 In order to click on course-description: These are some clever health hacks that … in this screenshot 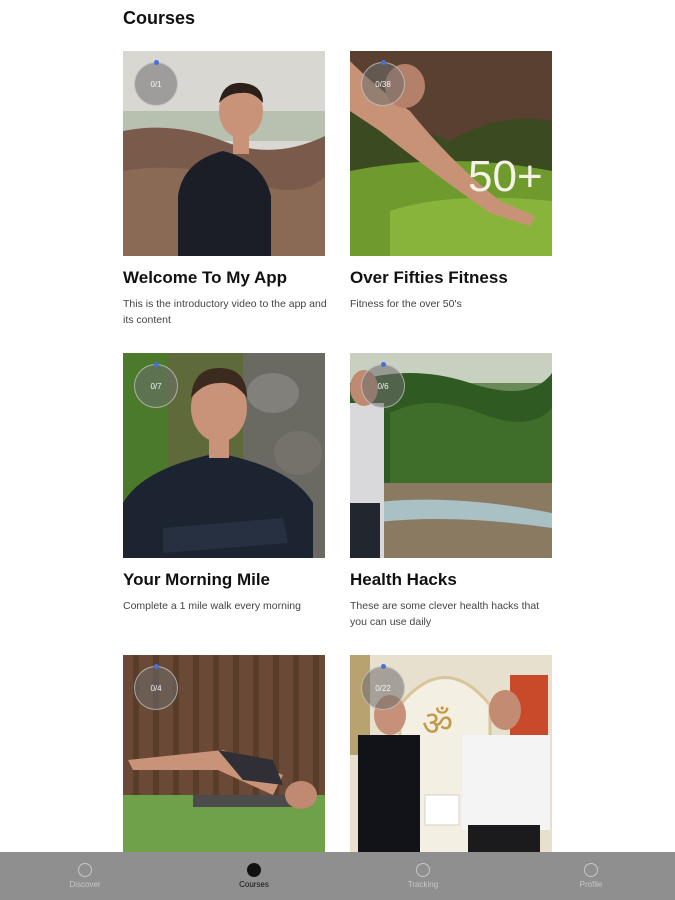, I will do `click(445, 614)`.